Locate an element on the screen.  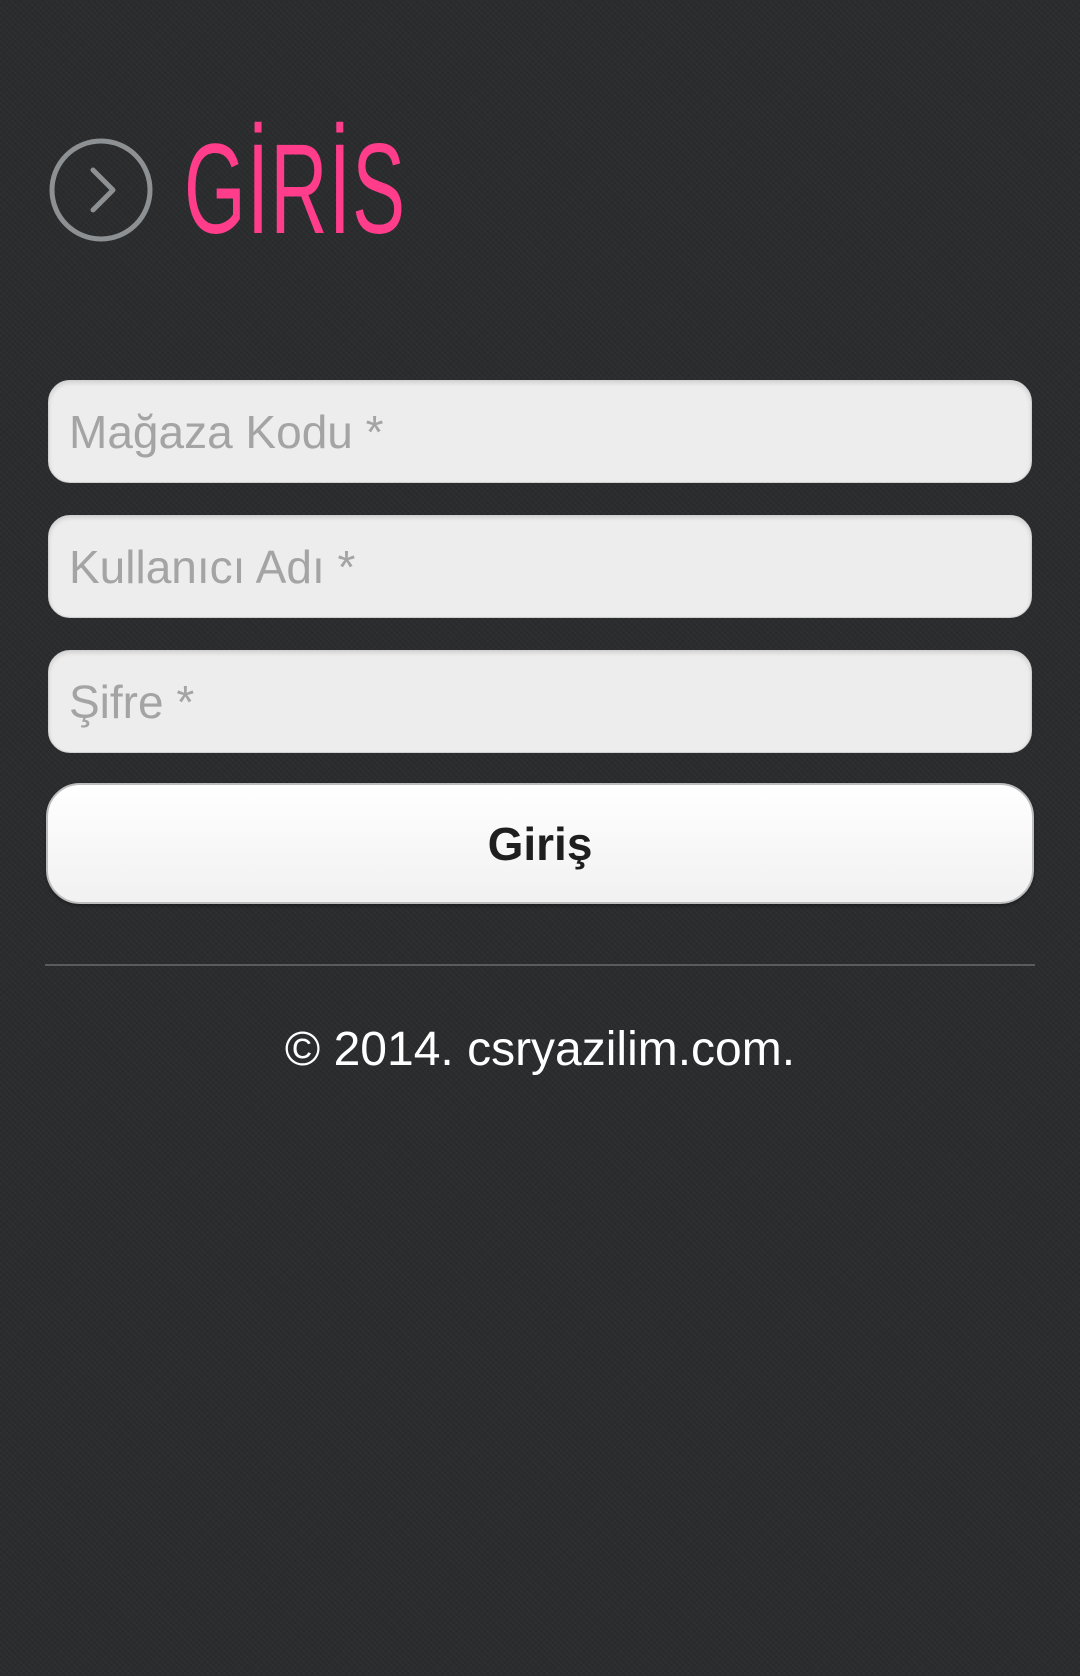
divider is located at coordinates (540, 965).